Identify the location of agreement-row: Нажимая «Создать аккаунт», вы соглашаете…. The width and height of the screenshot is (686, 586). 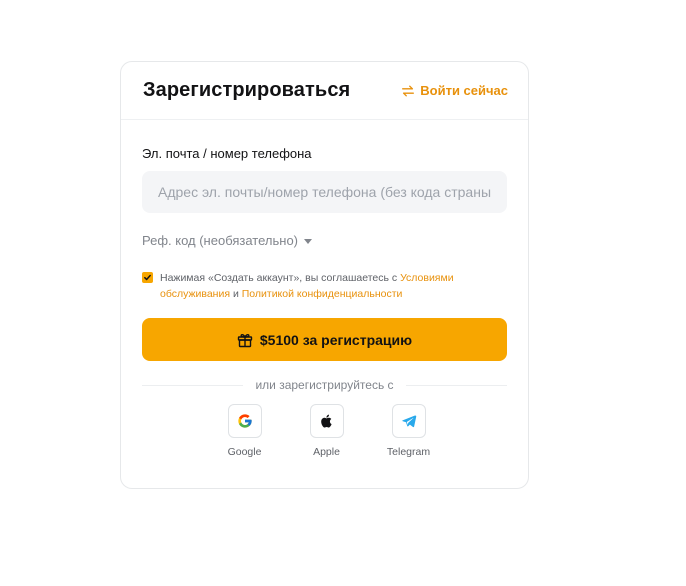
(324, 286).